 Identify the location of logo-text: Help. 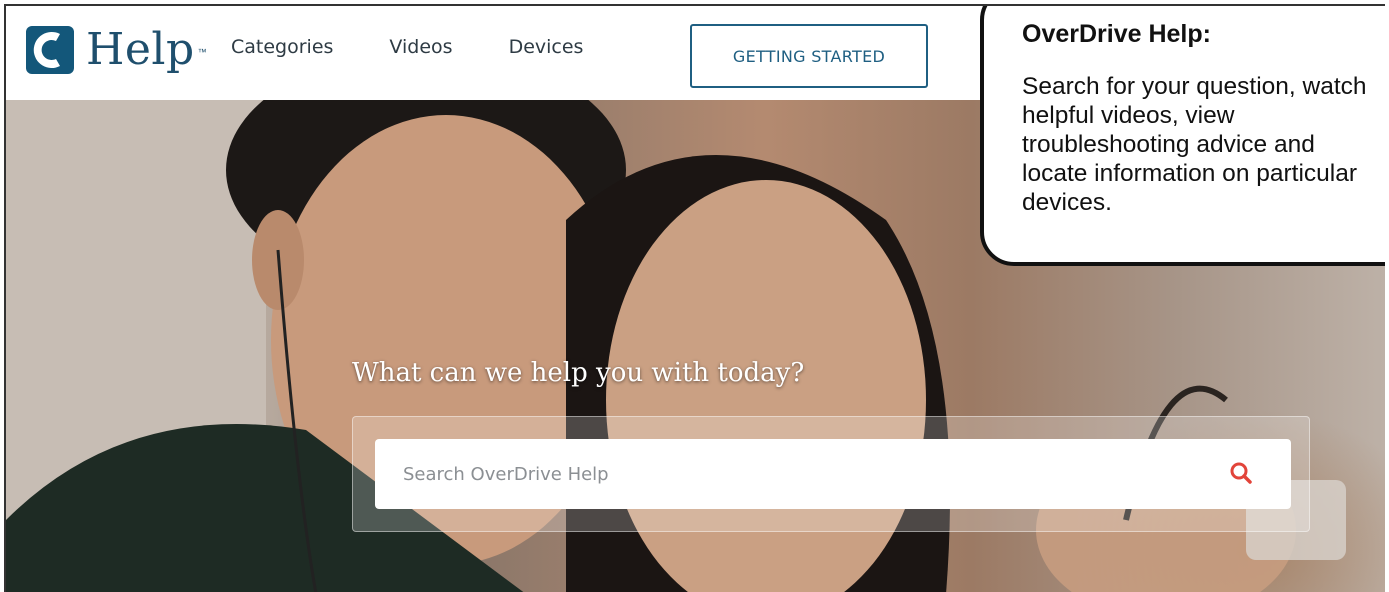
(140, 49).